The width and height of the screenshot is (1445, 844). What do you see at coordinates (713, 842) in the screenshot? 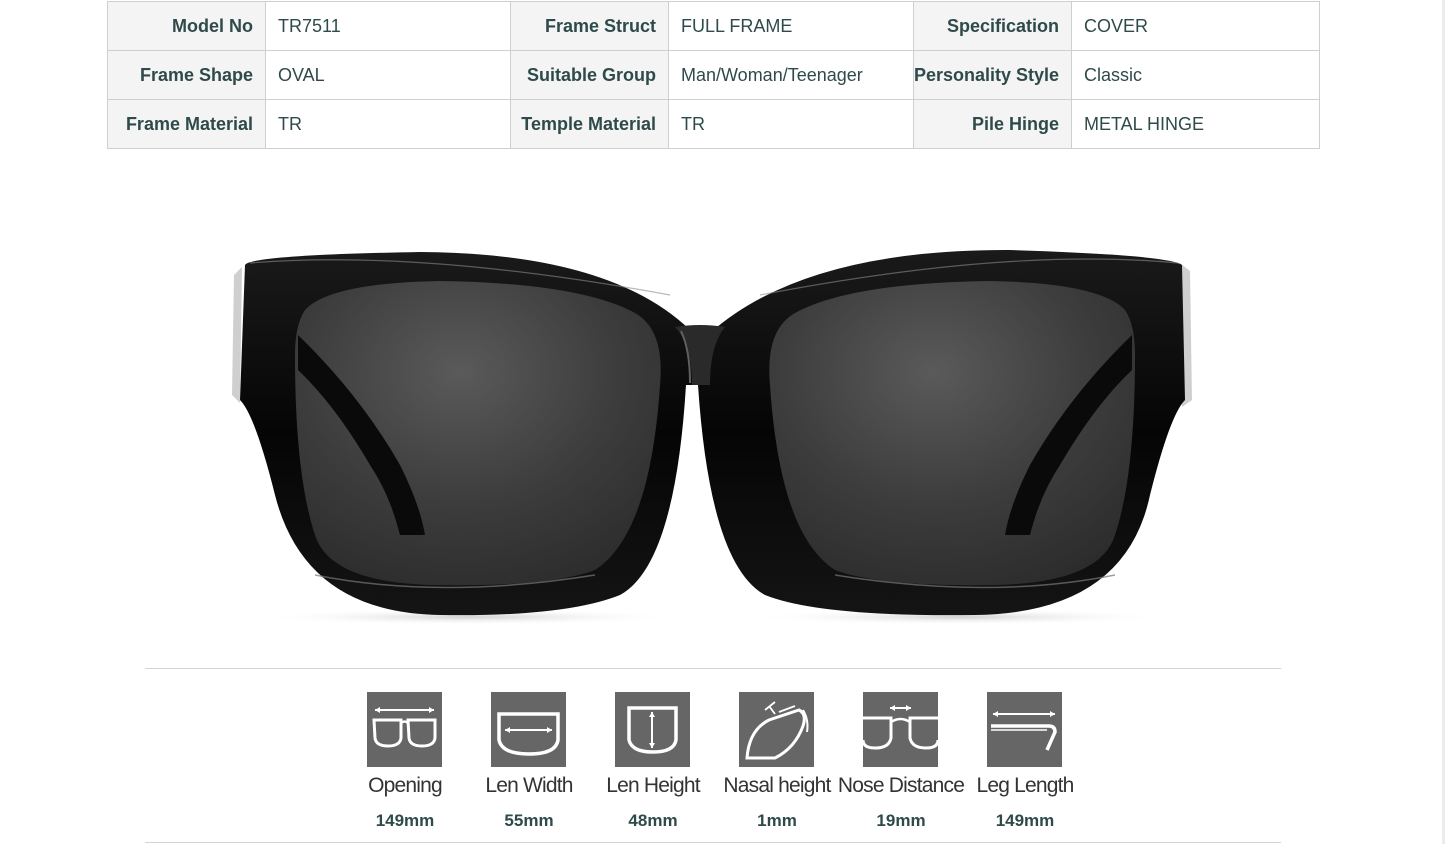
I see `divider-bottom` at bounding box center [713, 842].